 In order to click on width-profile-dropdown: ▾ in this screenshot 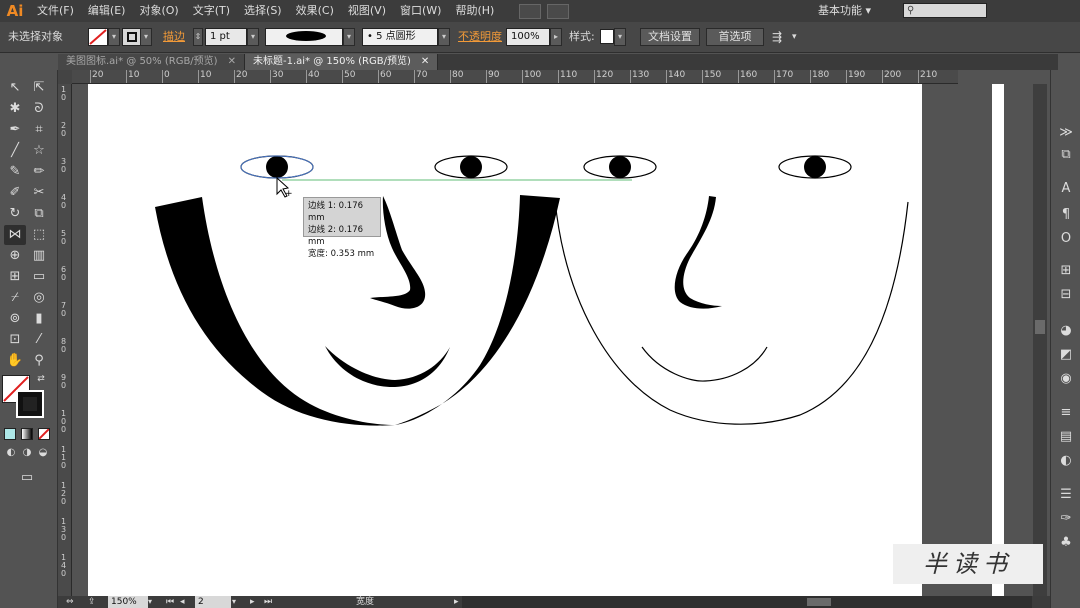, I will do `click(349, 37)`.